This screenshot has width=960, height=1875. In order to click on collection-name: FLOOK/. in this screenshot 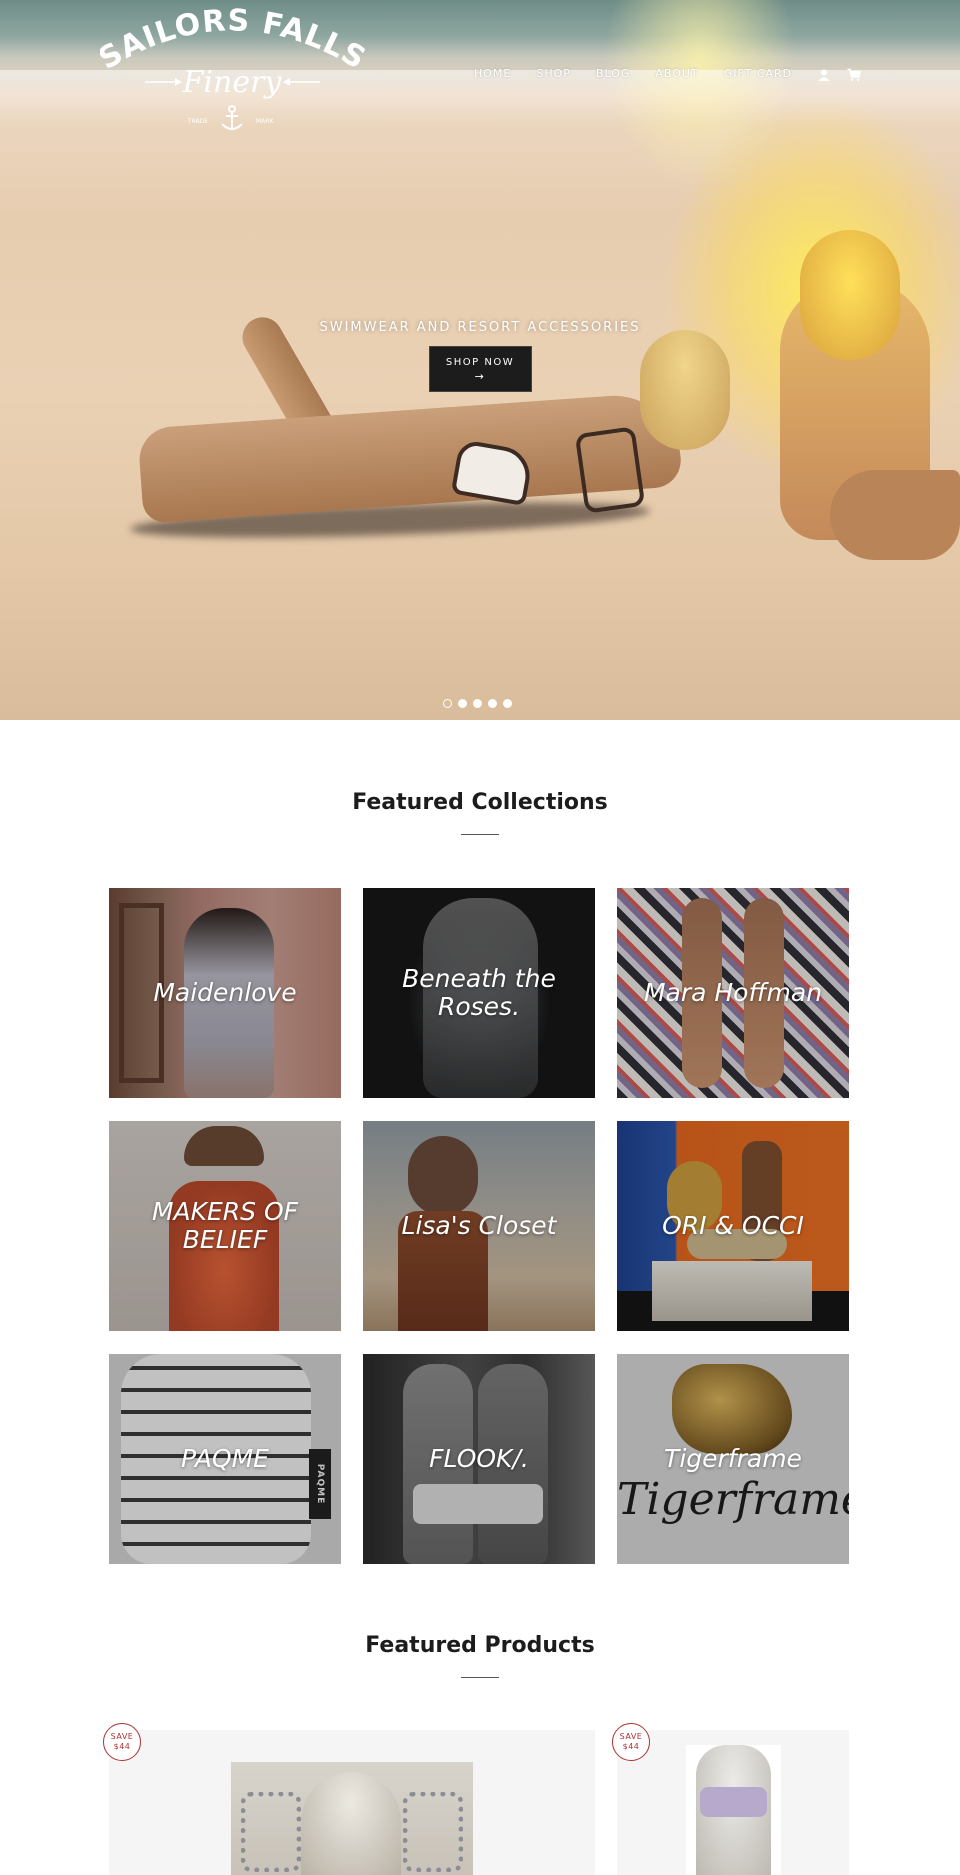, I will do `click(479, 1458)`.